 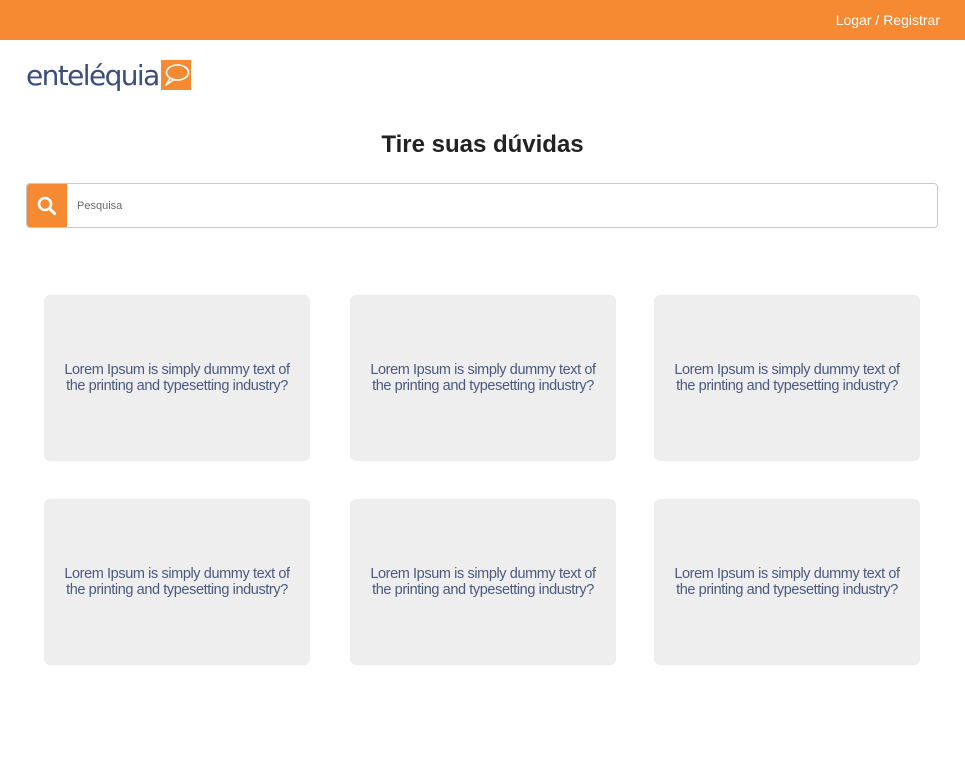 I want to click on logo-text: enteléquia, so click(x=93, y=75).